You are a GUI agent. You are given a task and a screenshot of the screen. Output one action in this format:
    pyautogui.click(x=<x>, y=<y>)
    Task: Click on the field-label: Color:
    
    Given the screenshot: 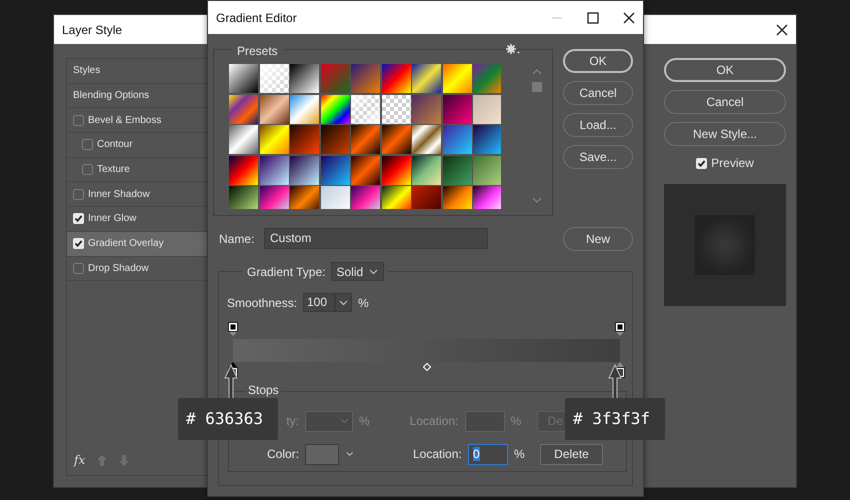 What is the action you would take?
    pyautogui.click(x=282, y=454)
    